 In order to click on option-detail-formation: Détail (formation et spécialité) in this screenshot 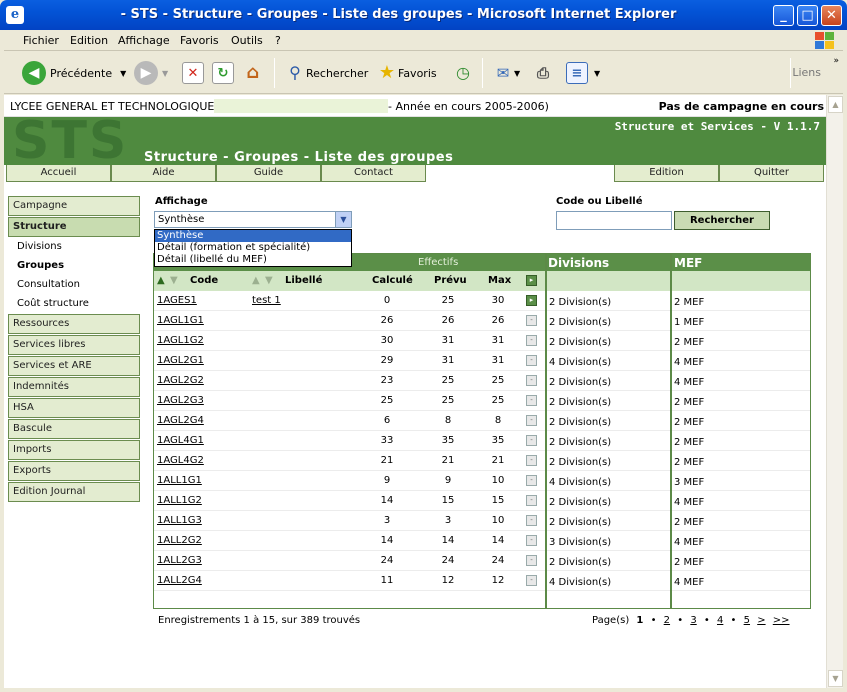, I will do `click(253, 248)`.